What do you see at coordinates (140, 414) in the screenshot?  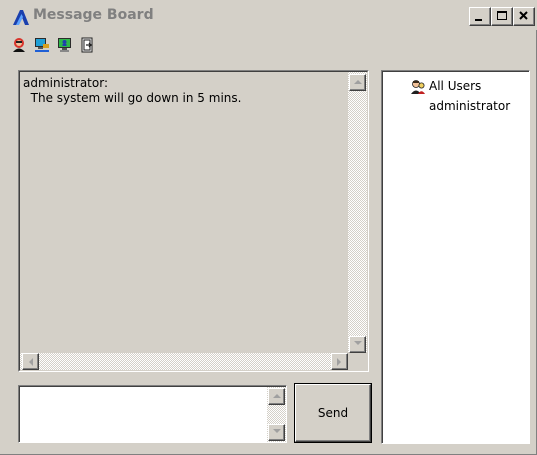 I see `message-input` at bounding box center [140, 414].